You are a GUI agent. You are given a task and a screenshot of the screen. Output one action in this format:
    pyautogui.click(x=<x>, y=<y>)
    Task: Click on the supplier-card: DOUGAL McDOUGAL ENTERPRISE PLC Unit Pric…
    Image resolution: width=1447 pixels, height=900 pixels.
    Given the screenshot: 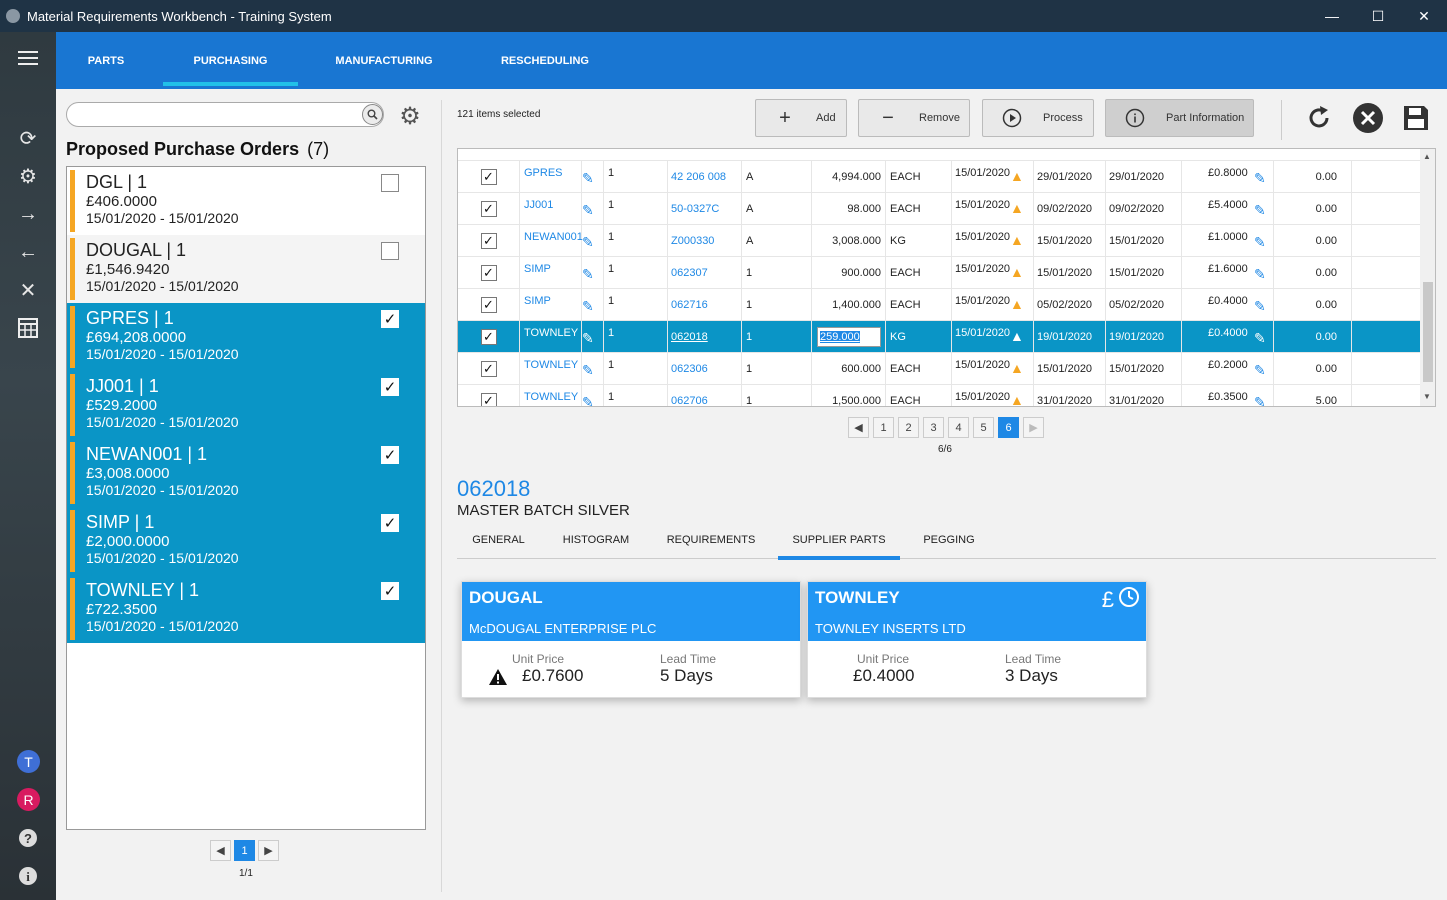 What is the action you would take?
    pyautogui.click(x=631, y=639)
    